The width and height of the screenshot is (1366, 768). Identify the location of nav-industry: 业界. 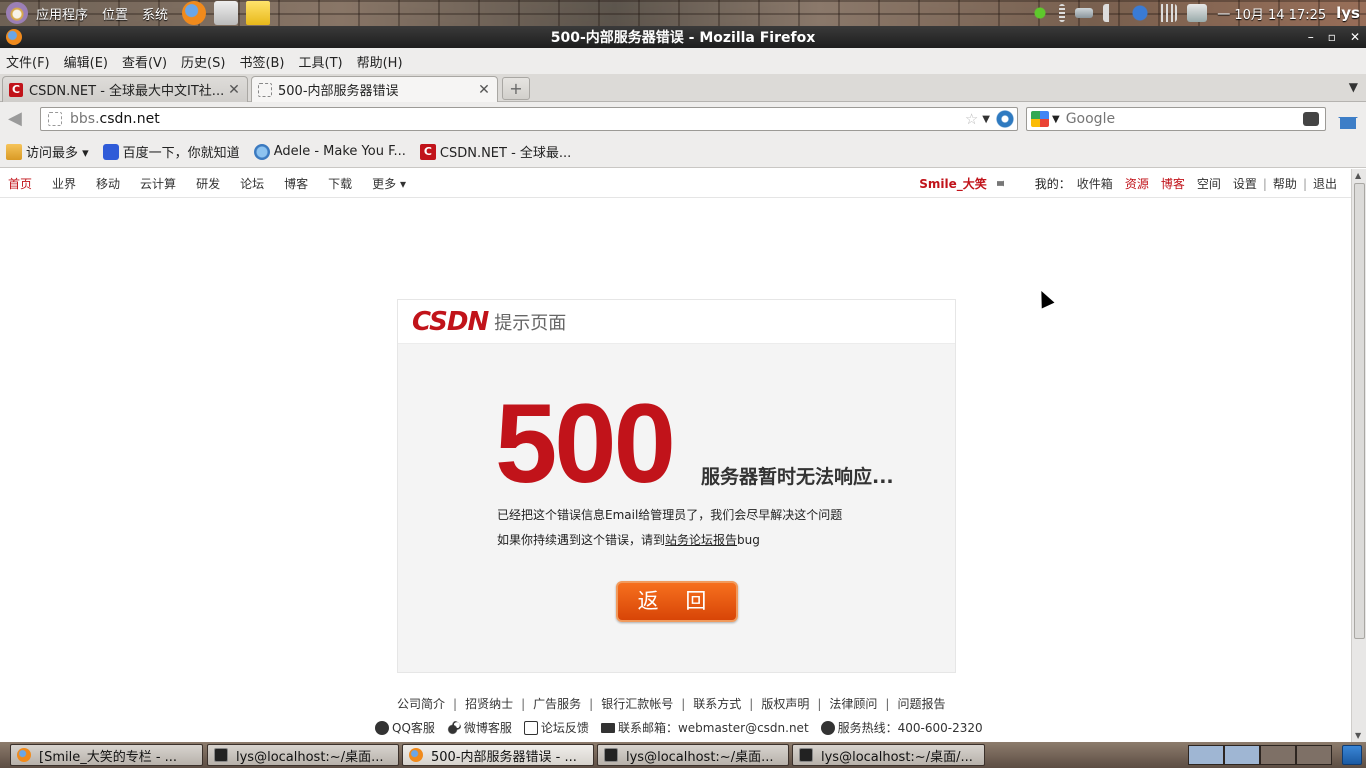
(64, 183).